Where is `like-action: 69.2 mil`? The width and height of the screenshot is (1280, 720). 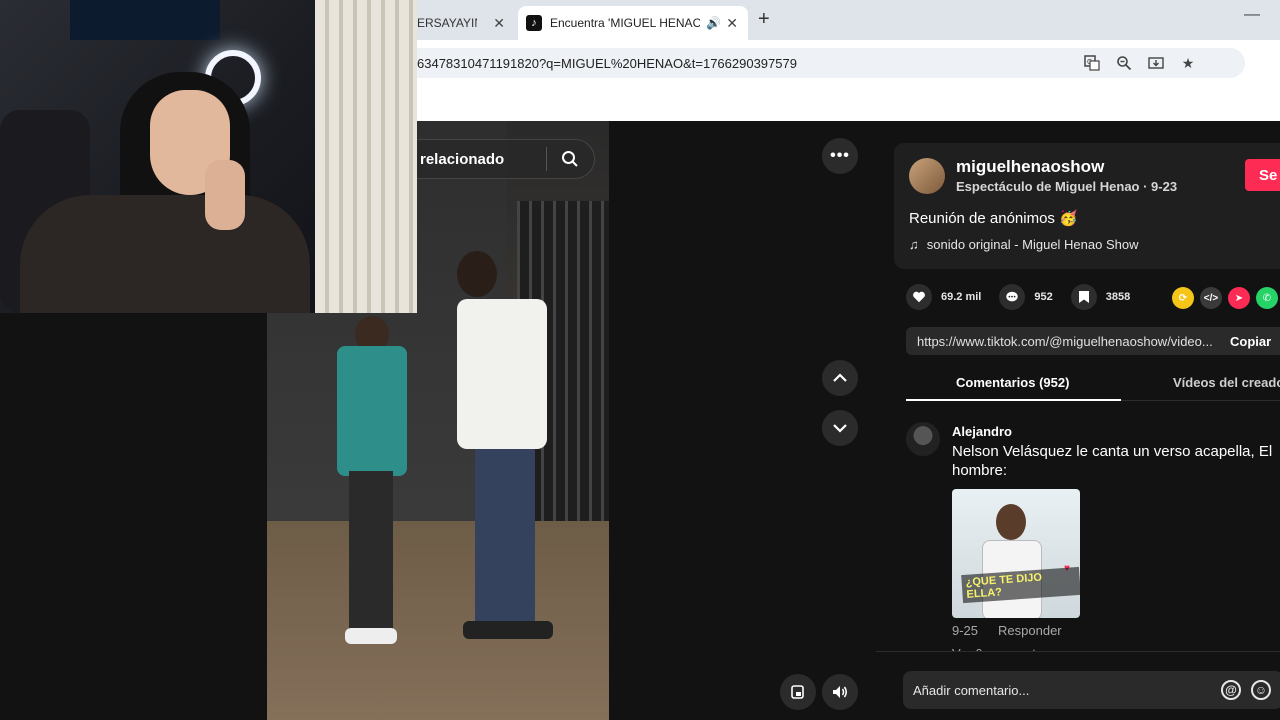 like-action: 69.2 mil is located at coordinates (943, 297).